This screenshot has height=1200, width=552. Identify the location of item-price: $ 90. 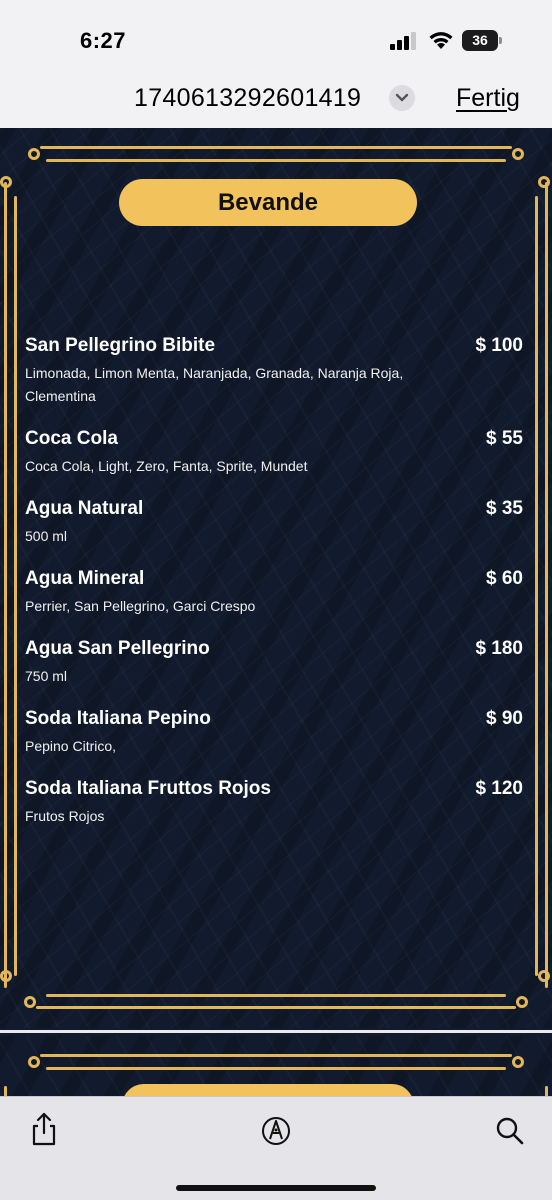
(504, 718).